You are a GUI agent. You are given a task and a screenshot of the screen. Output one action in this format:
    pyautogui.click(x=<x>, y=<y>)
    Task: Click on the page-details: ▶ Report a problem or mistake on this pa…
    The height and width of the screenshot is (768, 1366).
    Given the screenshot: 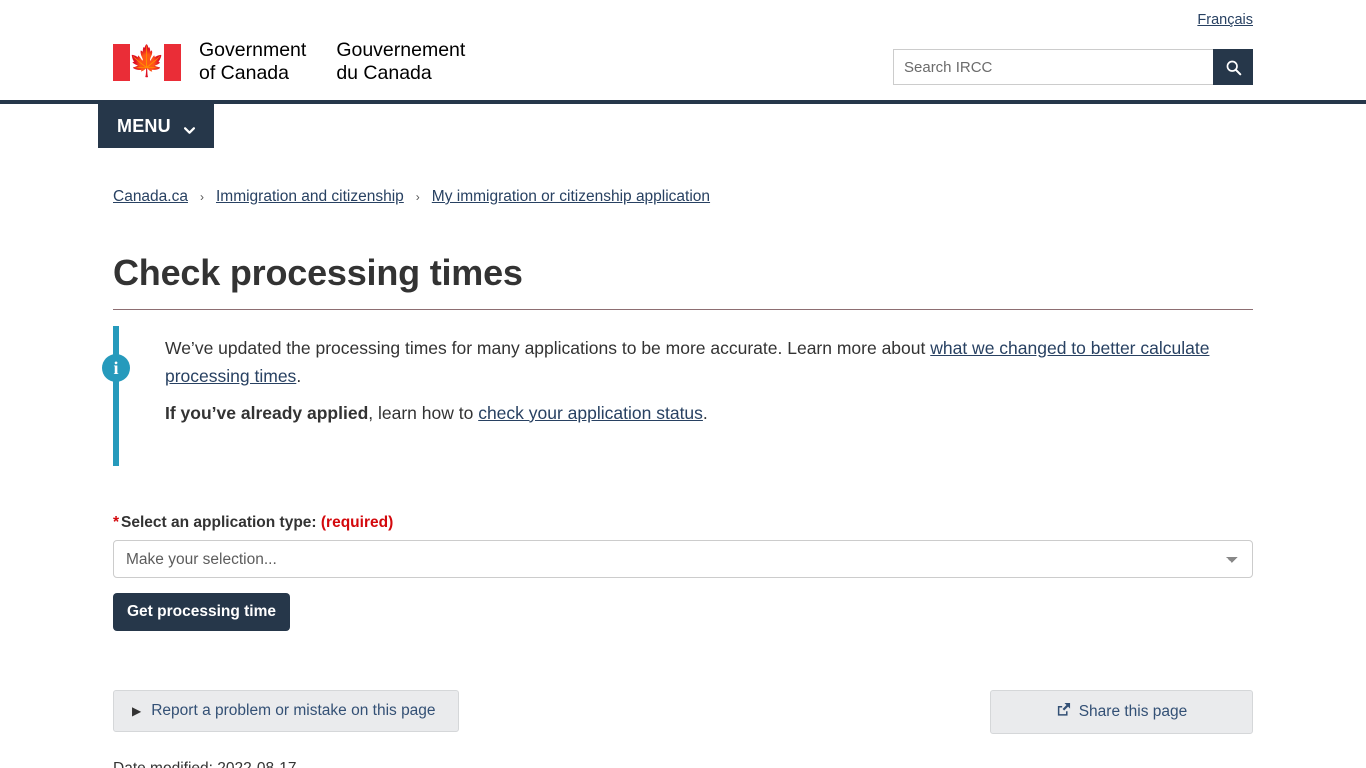 What is the action you would take?
    pyautogui.click(x=683, y=712)
    